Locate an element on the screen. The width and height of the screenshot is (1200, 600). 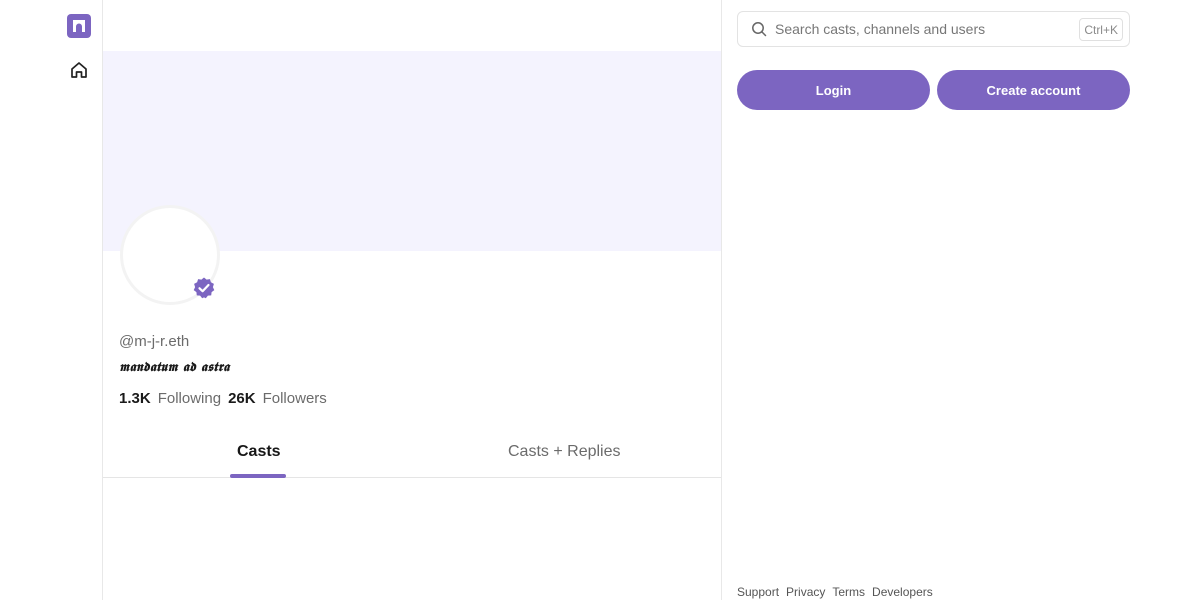
search-input is located at coordinates (925, 29).